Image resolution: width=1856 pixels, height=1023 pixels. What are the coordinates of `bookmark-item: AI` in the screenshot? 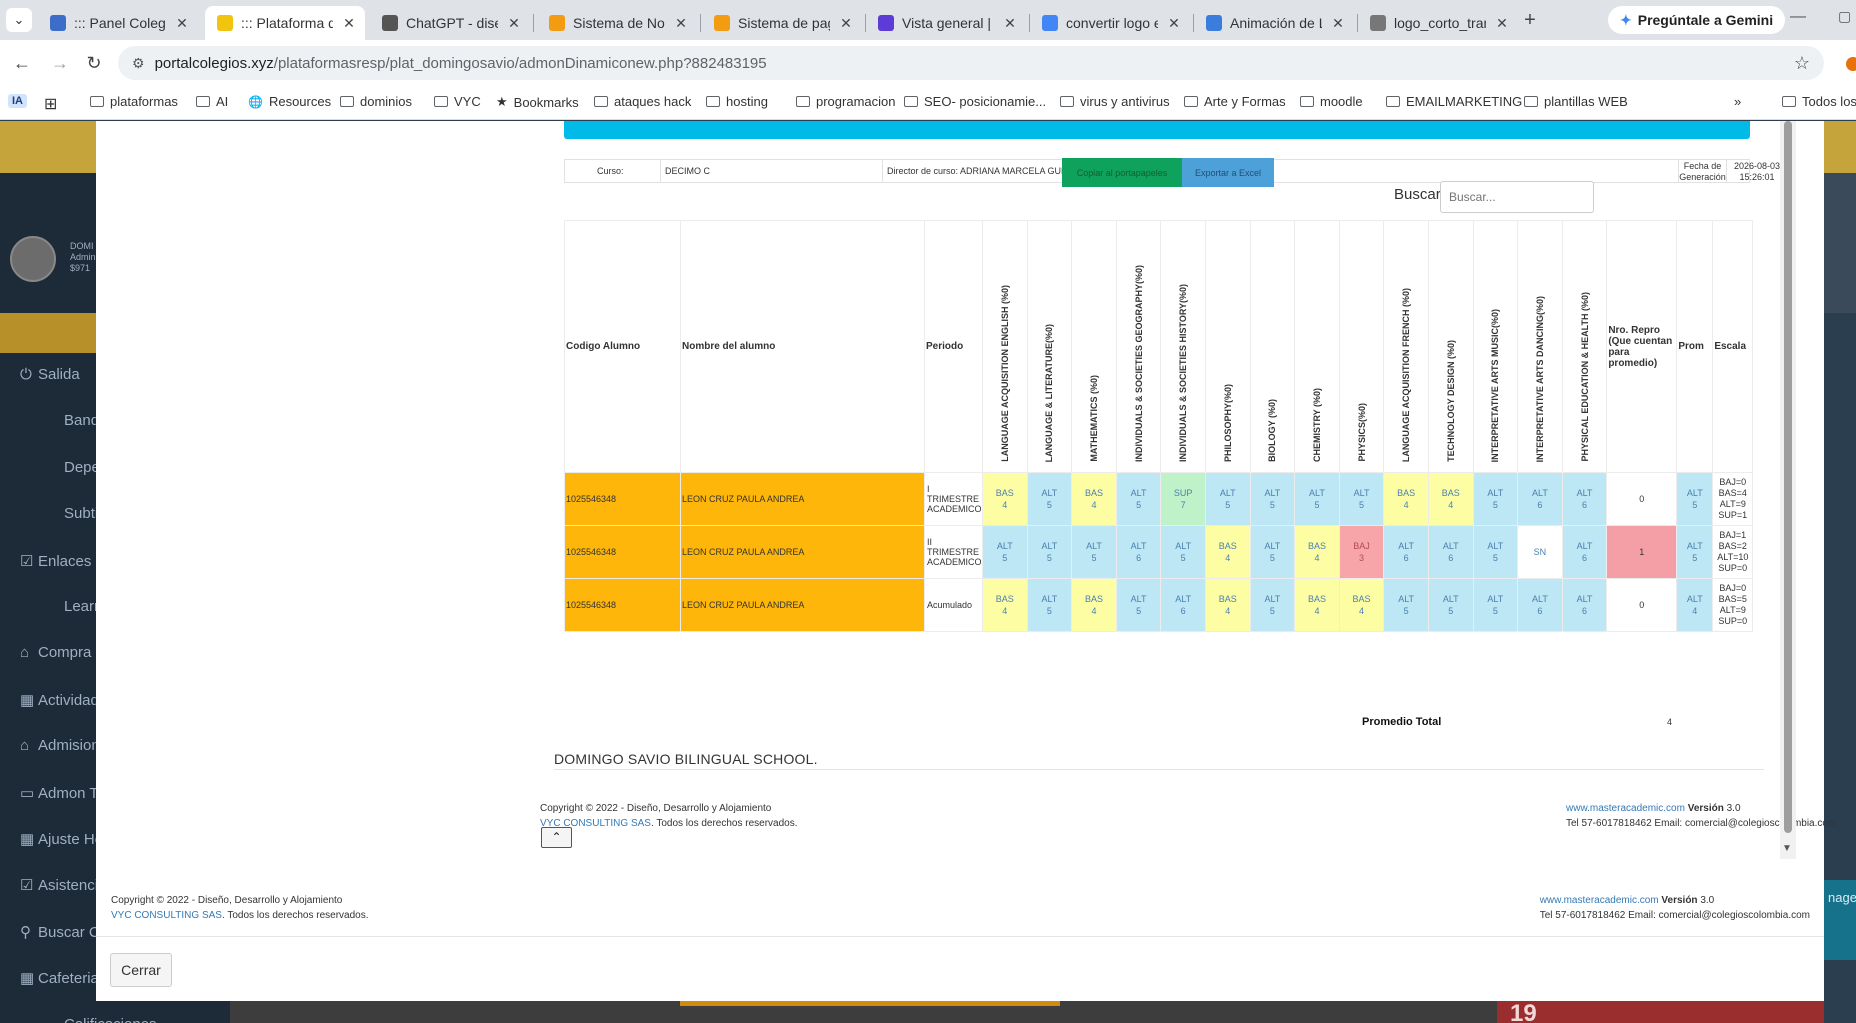 It's located at (212, 101).